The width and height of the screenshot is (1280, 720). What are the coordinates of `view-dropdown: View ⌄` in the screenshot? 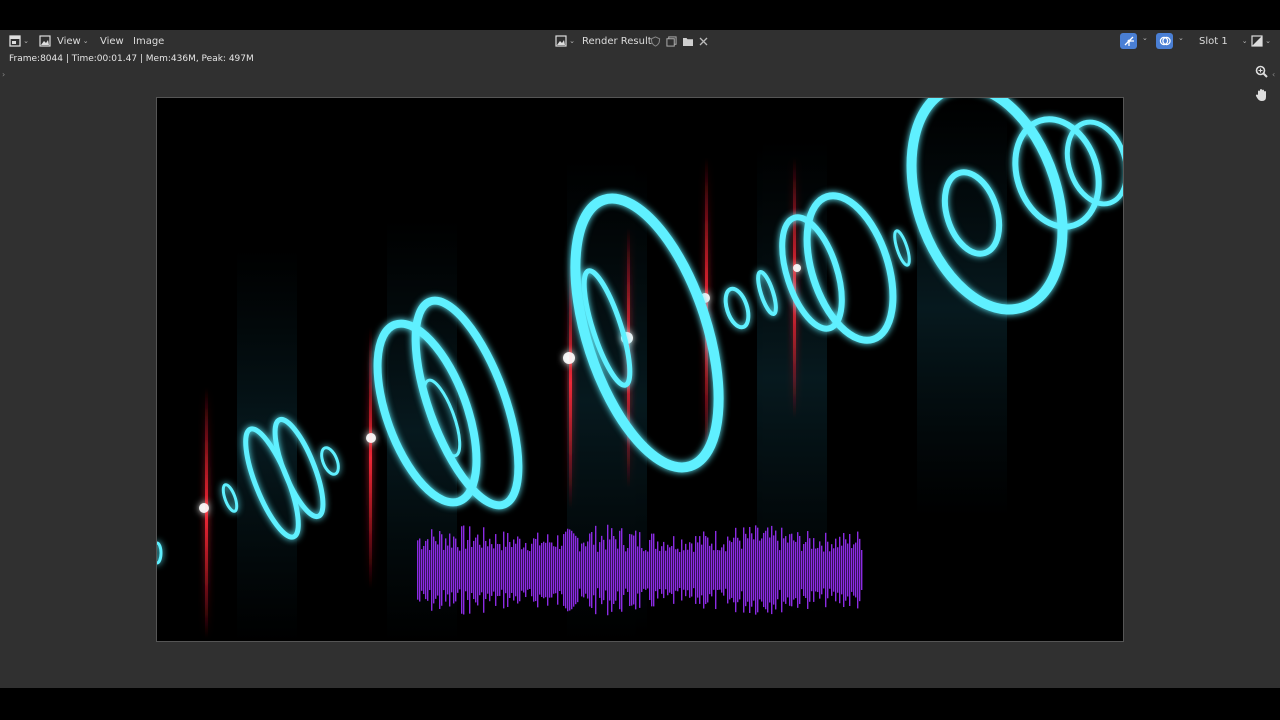 It's located at (73, 41).